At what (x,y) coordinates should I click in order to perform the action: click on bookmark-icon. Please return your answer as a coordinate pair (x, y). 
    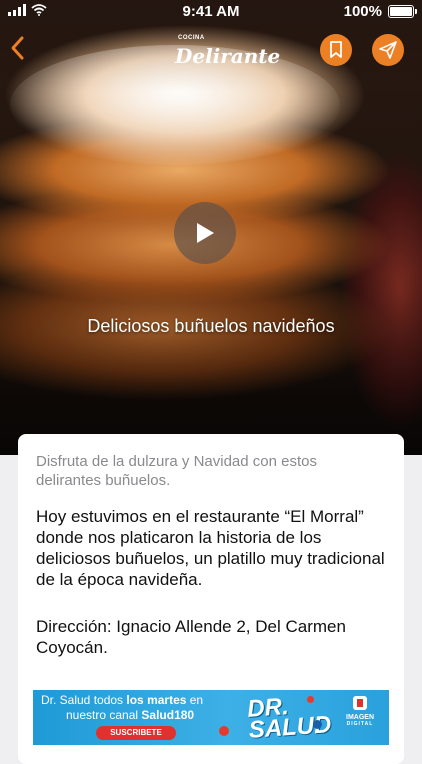
    Looking at the image, I should click on (336, 49).